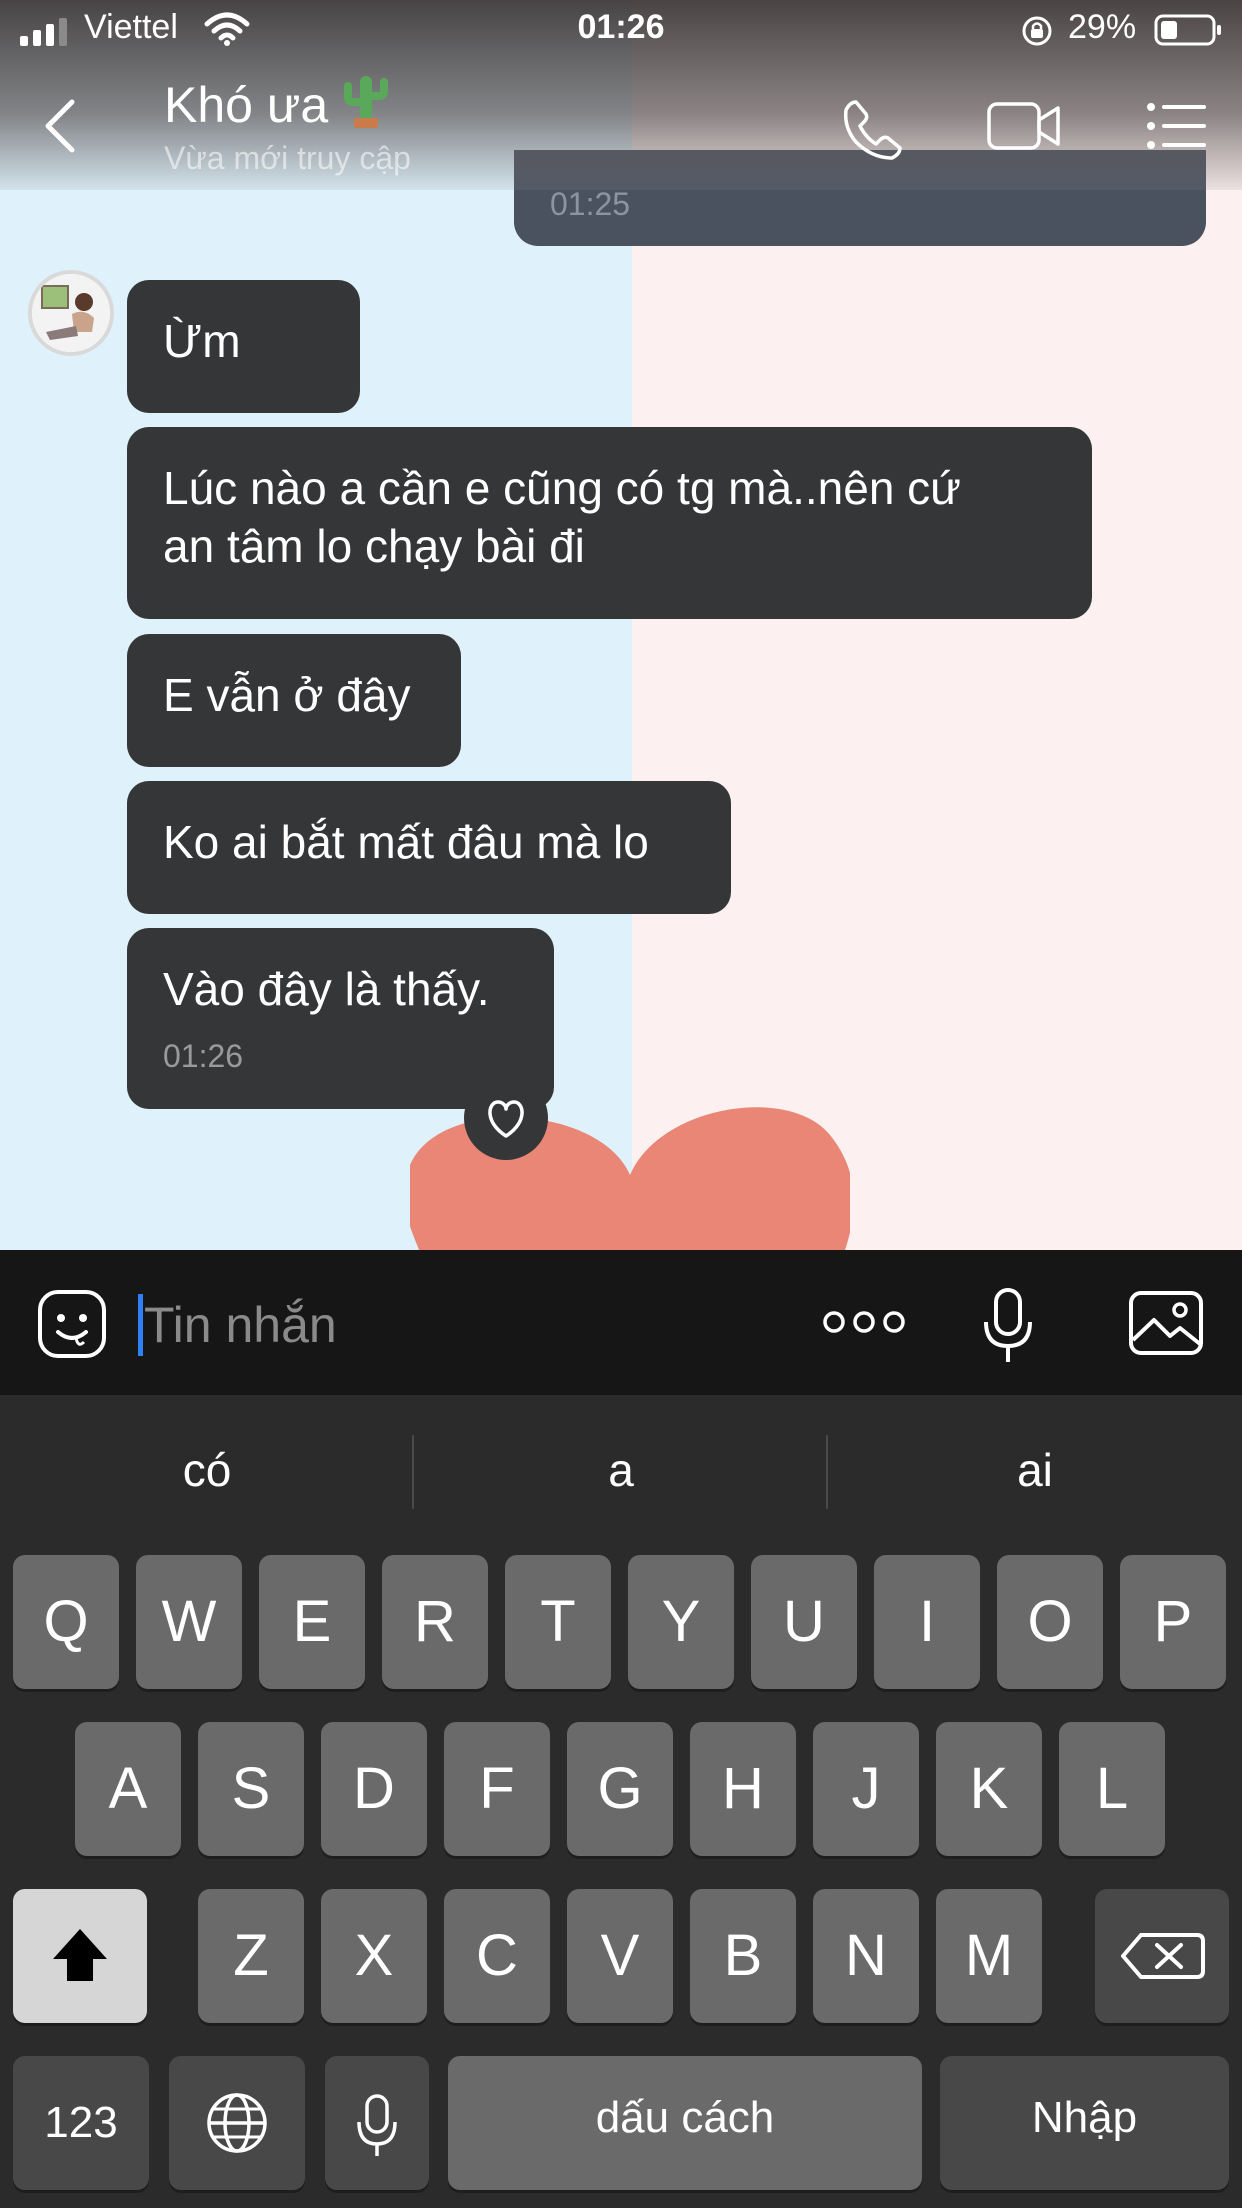  I want to click on key-x: X, so click(374, 1956).